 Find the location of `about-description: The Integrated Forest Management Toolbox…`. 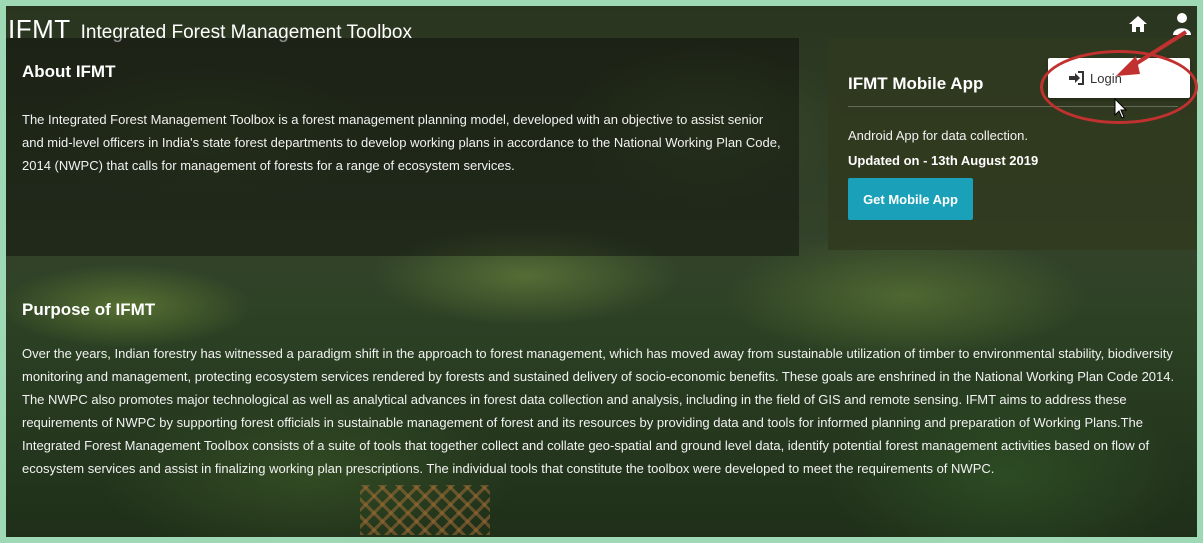

about-description: The Integrated Forest Management Toolbox… is located at coordinates (401, 142).